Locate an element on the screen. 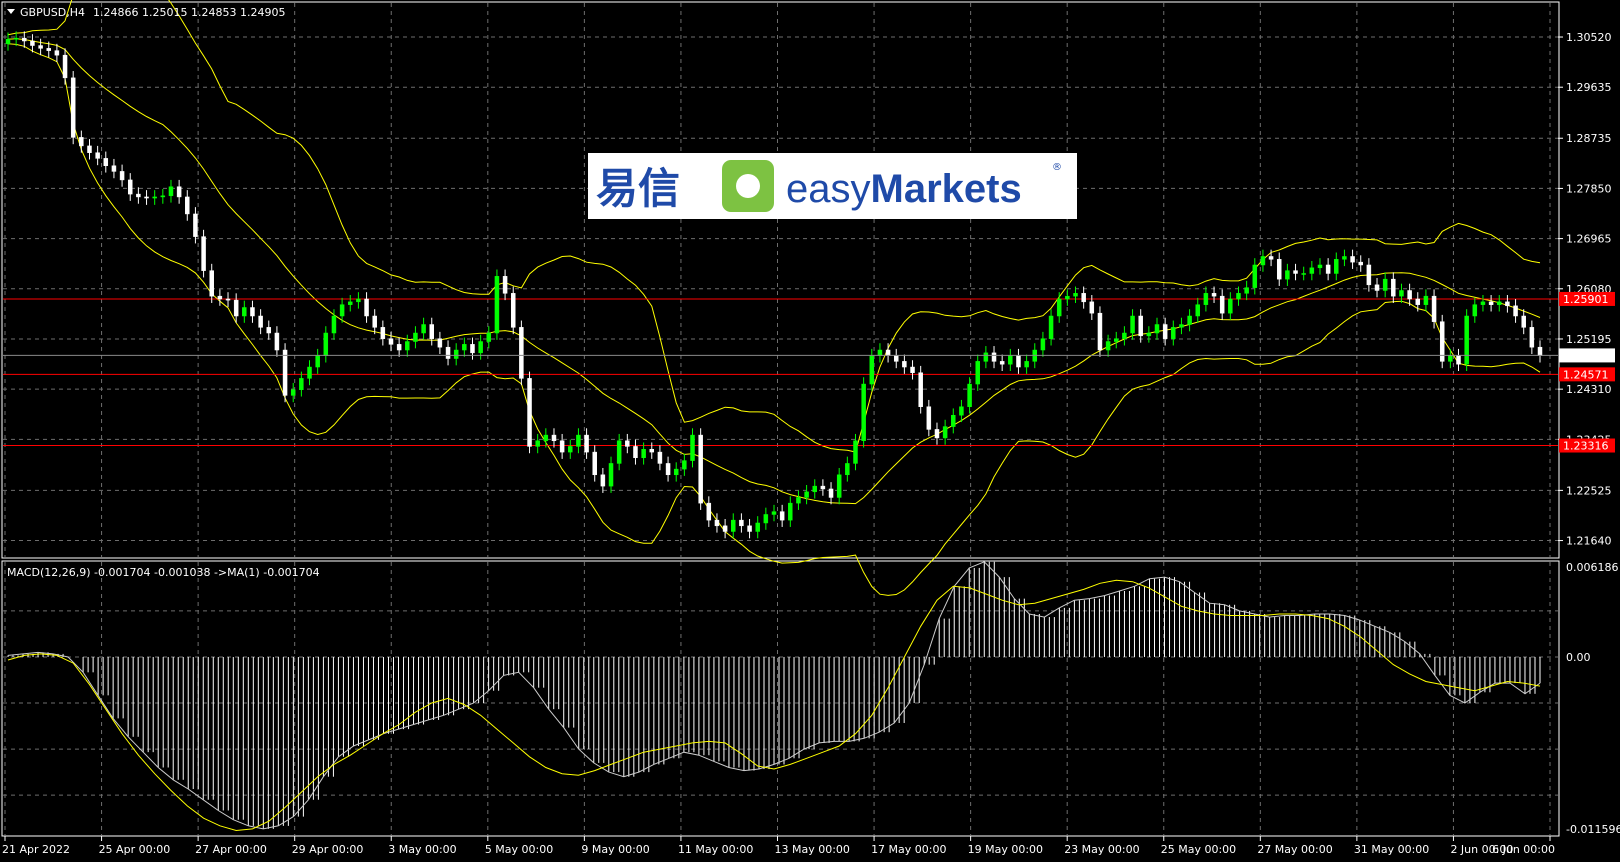  time-tick-label: 25 Apr 00:00 is located at coordinates (135, 849).